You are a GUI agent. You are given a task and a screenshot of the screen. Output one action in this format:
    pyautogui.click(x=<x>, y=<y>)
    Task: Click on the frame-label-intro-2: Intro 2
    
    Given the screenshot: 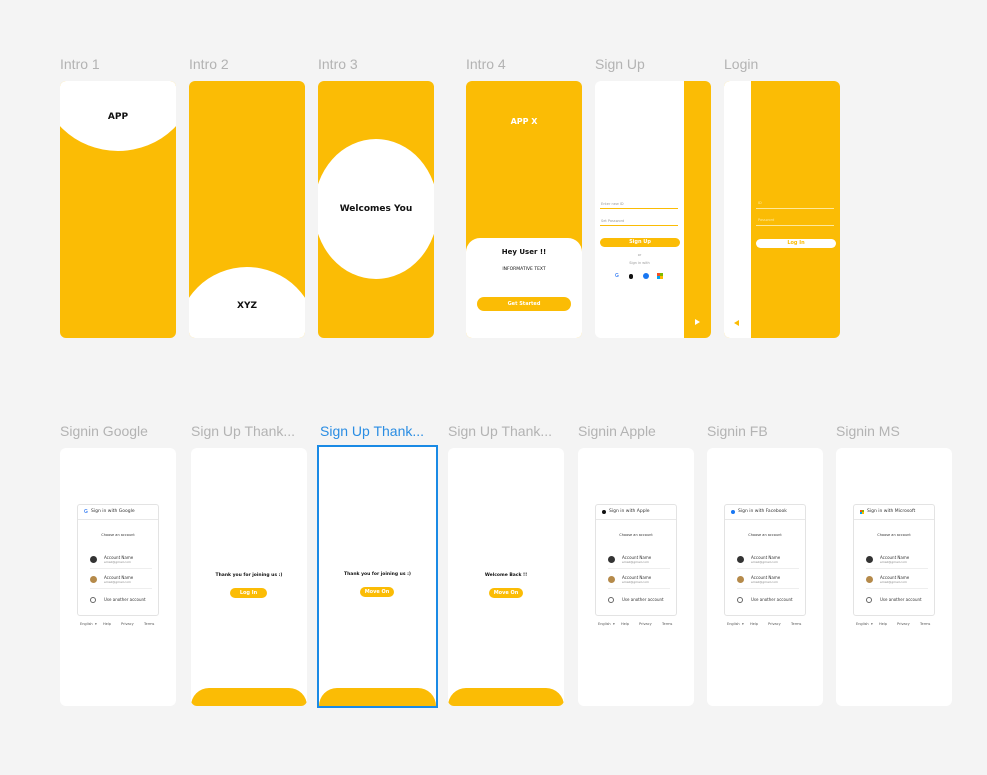 What is the action you would take?
    pyautogui.click(x=209, y=64)
    